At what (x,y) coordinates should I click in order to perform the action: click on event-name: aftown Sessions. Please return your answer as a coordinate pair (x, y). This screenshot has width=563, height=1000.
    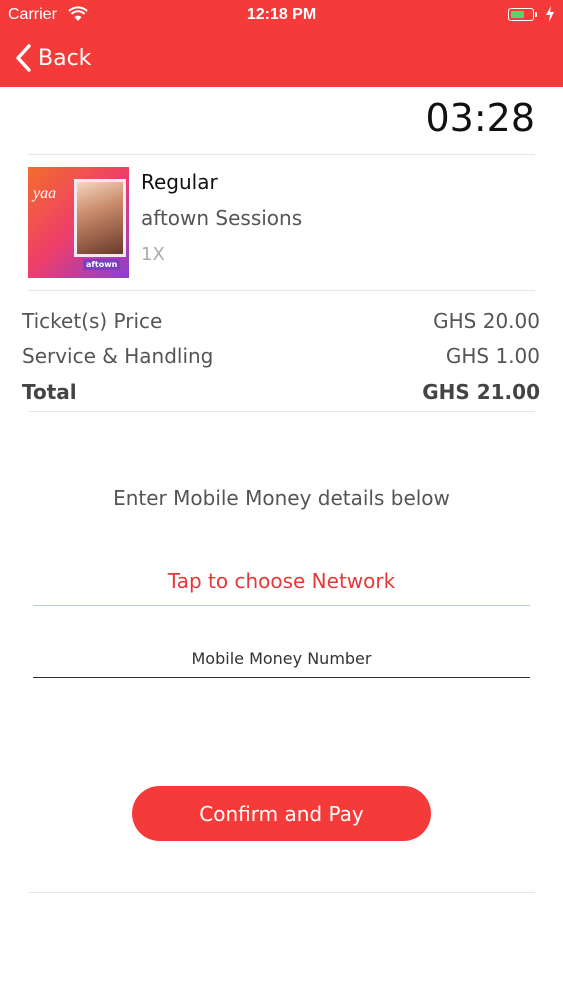
    Looking at the image, I should click on (222, 218).